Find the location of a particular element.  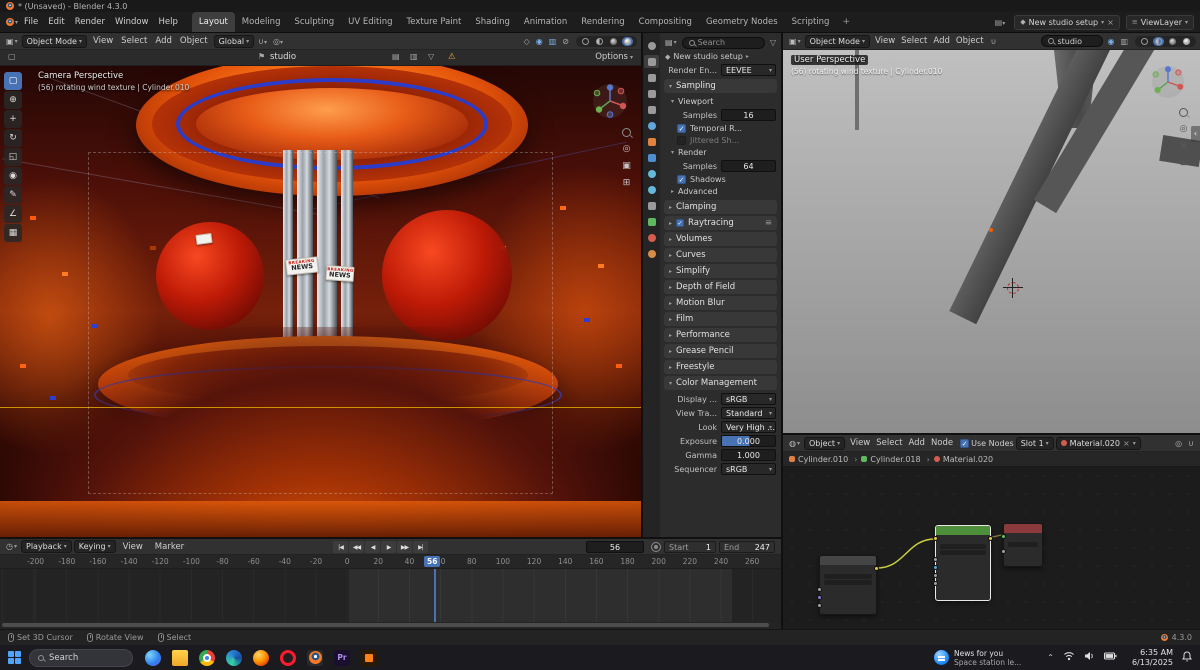

transform-orientation-dropdown: Global is located at coordinates (234, 41).